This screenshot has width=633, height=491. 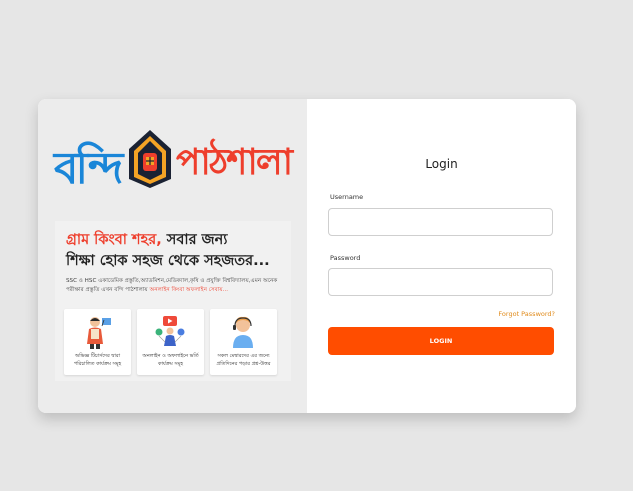 What do you see at coordinates (441, 164) in the screenshot?
I see `form-title: Login` at bounding box center [441, 164].